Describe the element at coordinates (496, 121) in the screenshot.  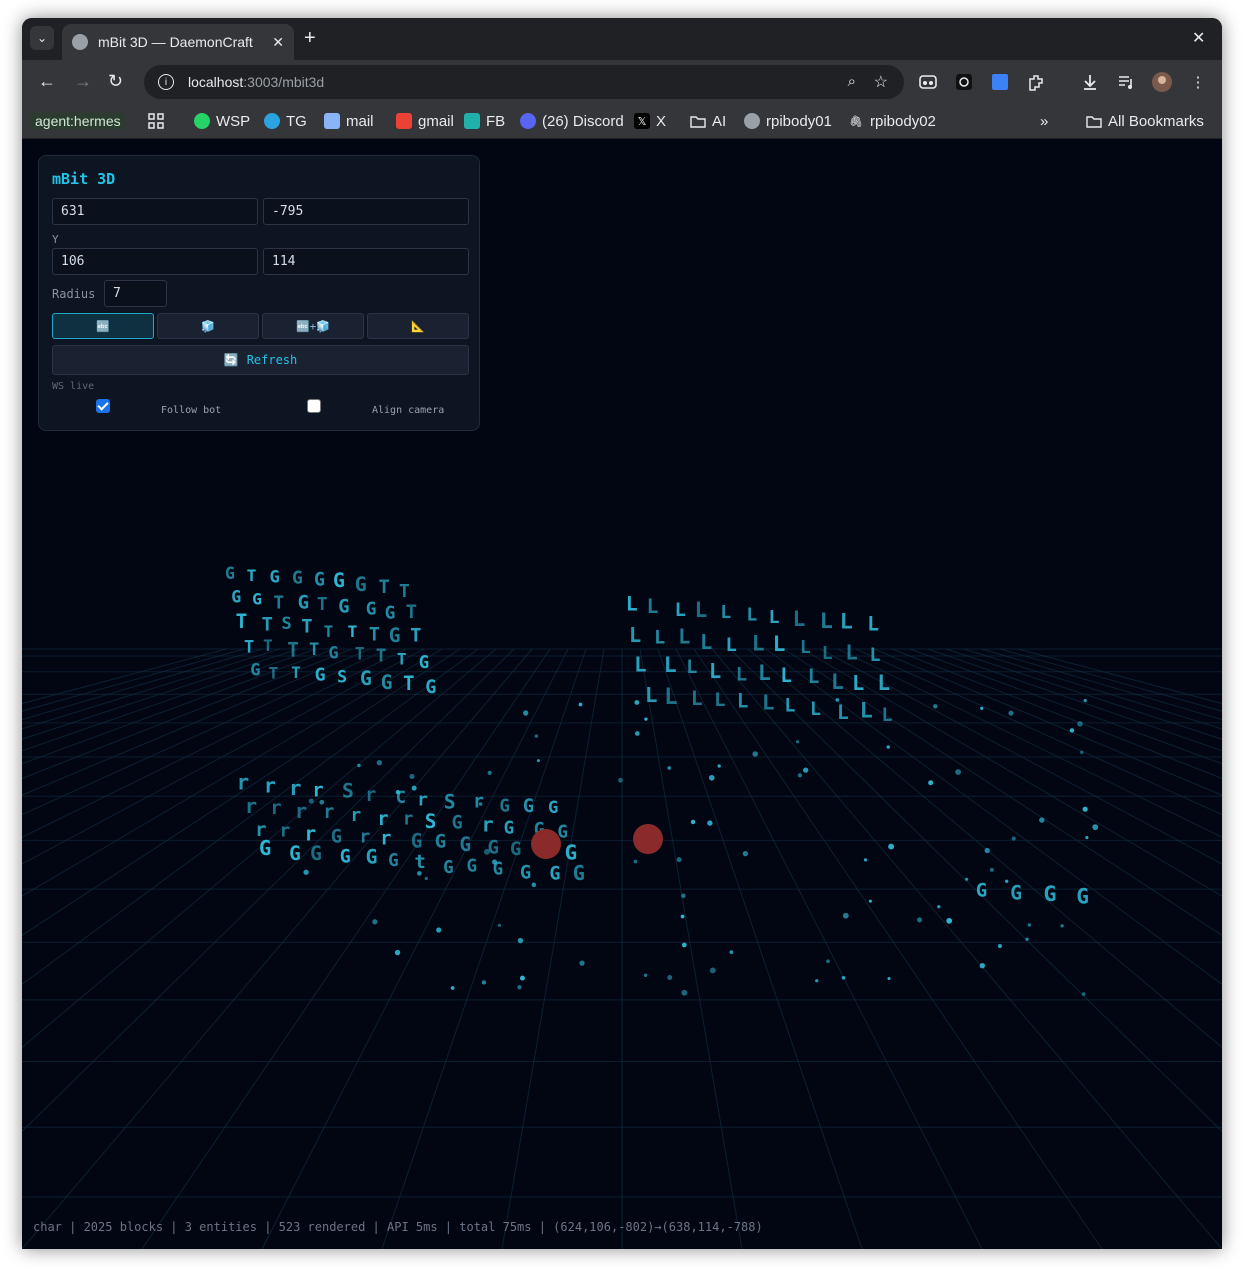
I see `bookmark-label: FB` at that location.